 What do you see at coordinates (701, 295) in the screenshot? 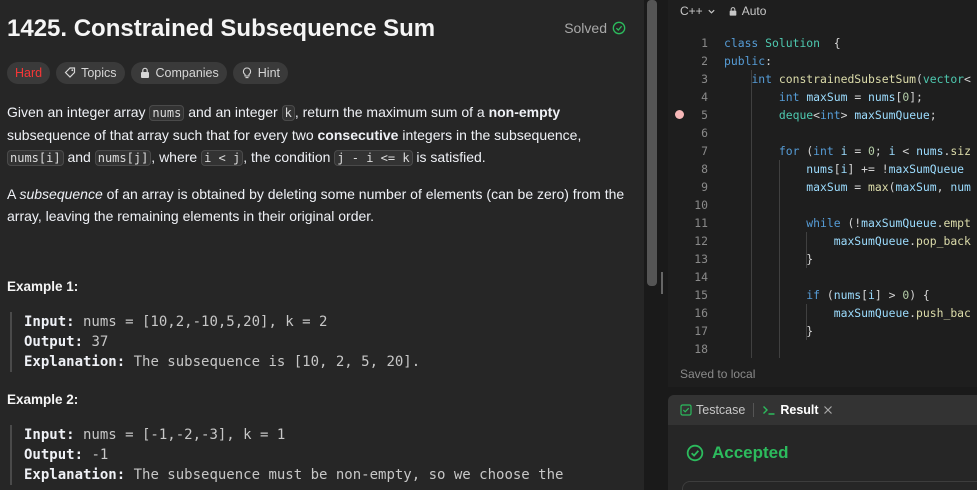
I see `line-number: 15` at bounding box center [701, 295].